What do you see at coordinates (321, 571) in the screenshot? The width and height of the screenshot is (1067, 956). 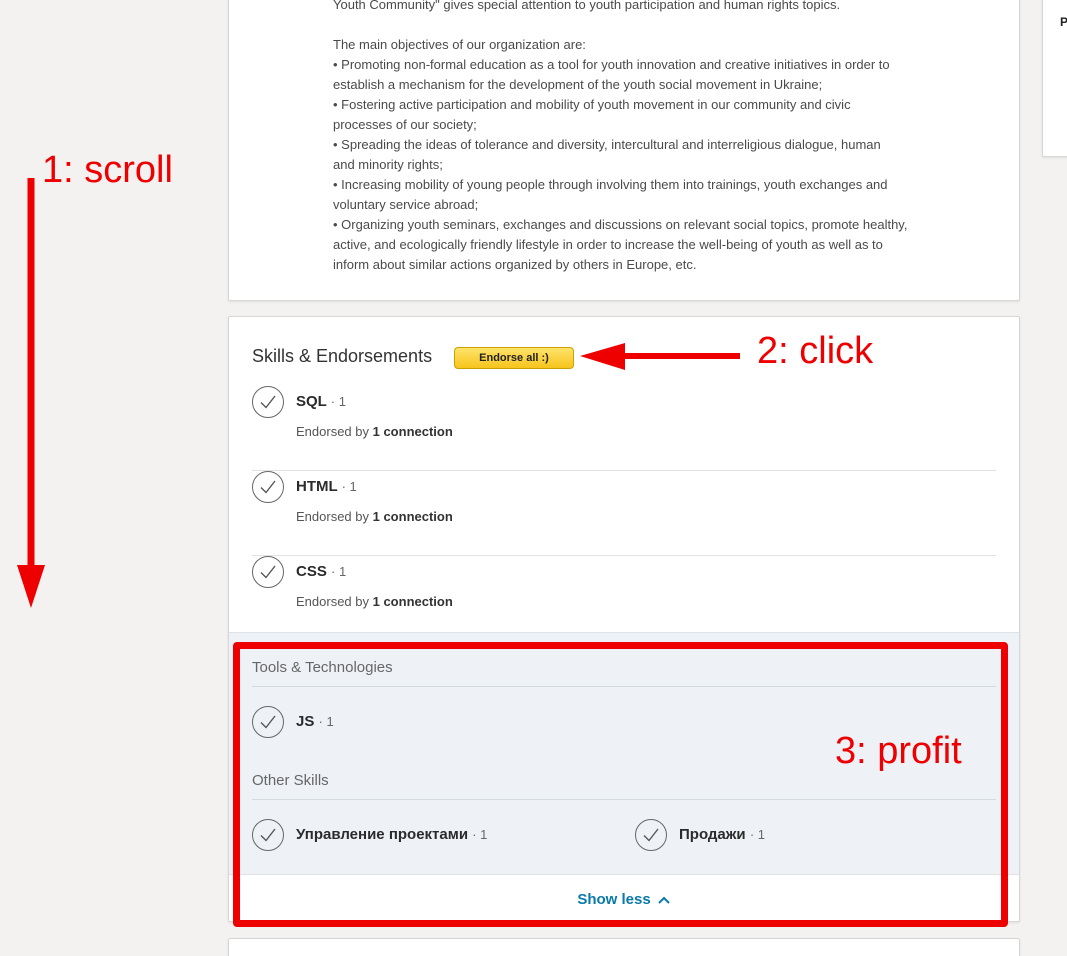 I see `skill-name: CSS · 1` at bounding box center [321, 571].